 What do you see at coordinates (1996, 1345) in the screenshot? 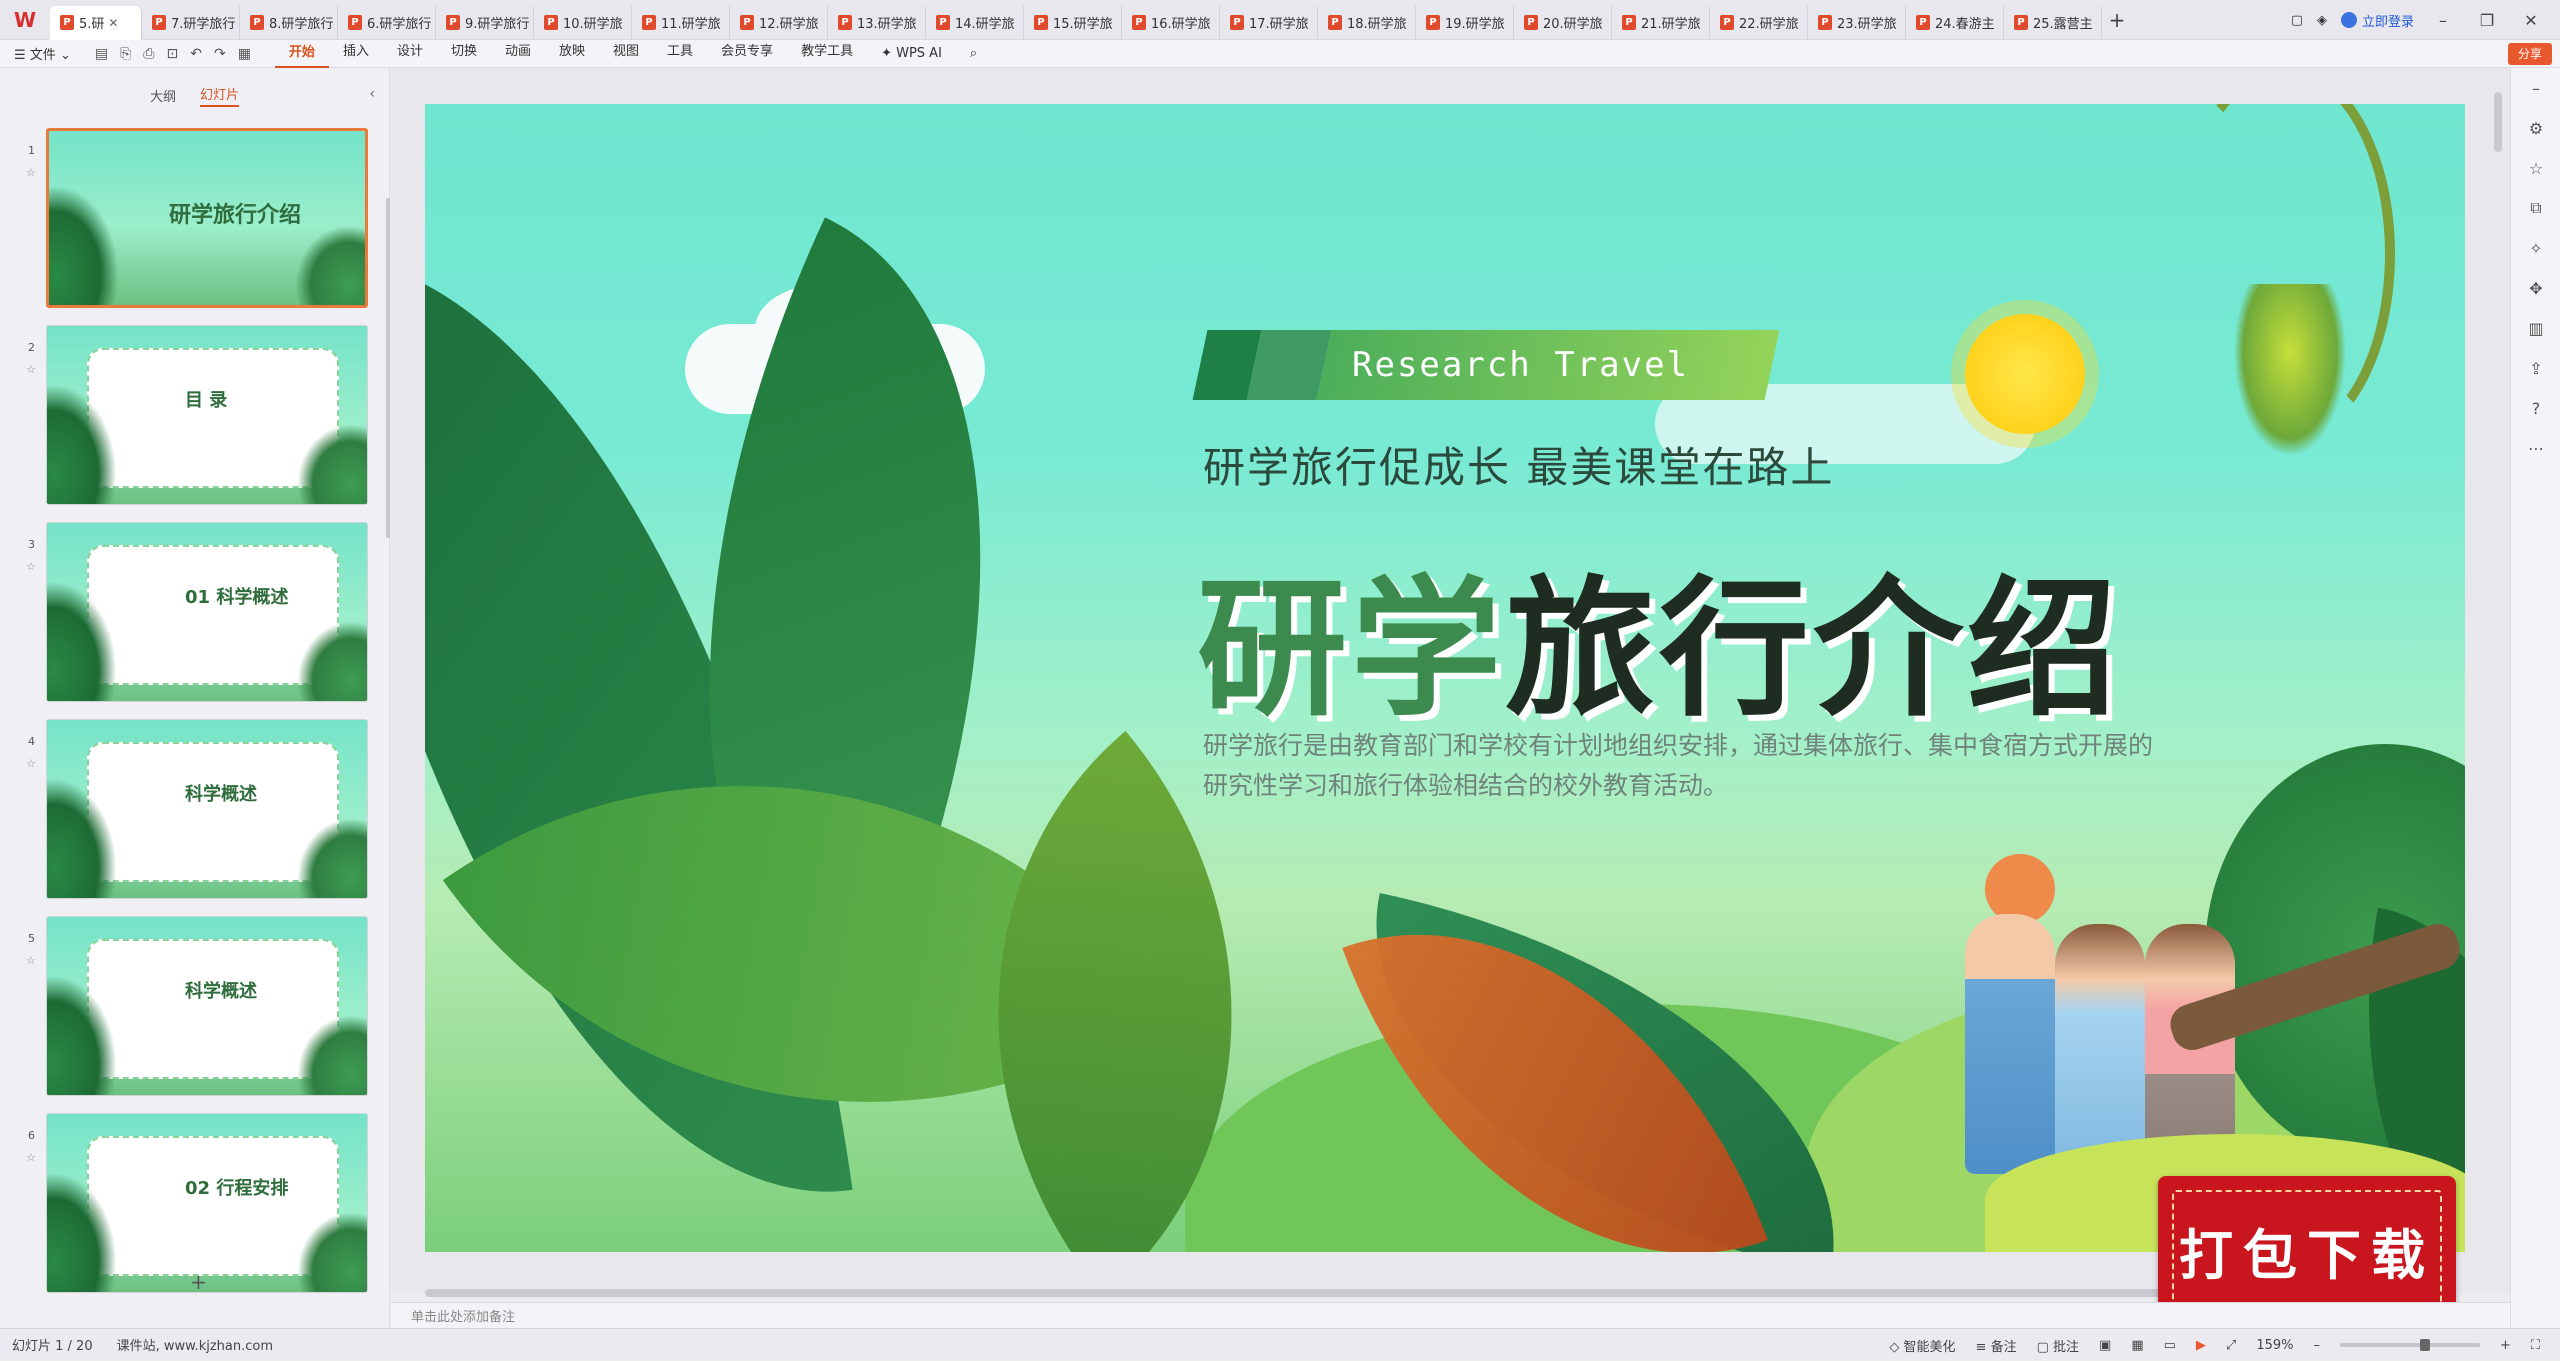
I see `notes-button: ≡ 备注` at bounding box center [1996, 1345].